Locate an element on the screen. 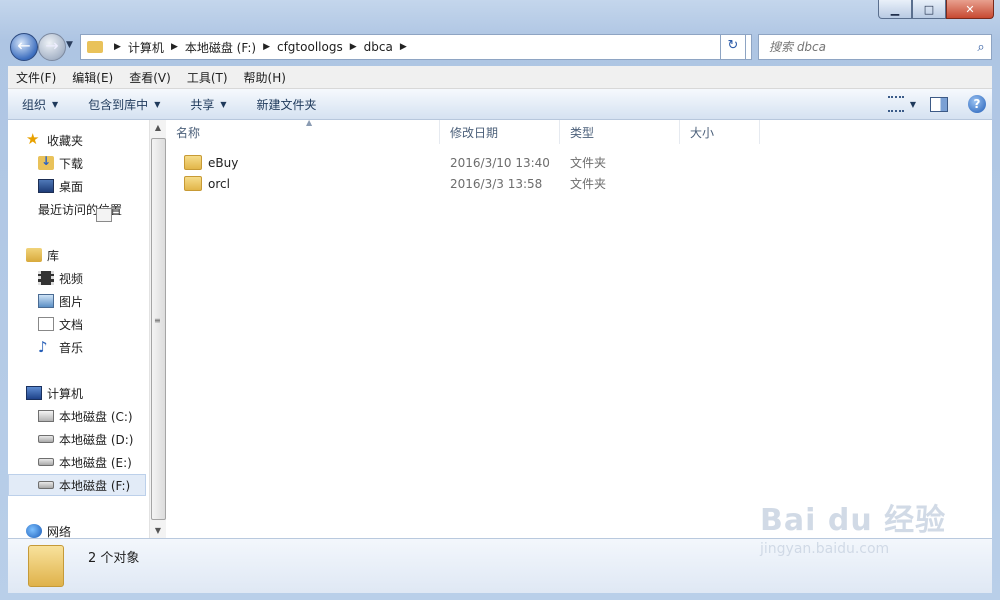 This screenshot has height=600, width=1000. file-name: orcl is located at coordinates (219, 183).